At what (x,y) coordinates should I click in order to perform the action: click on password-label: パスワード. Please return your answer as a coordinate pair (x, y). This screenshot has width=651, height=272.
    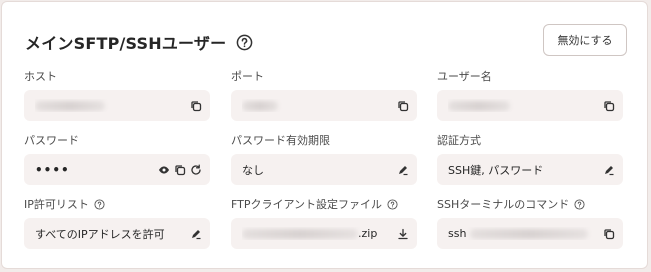
    Looking at the image, I should click on (51, 140).